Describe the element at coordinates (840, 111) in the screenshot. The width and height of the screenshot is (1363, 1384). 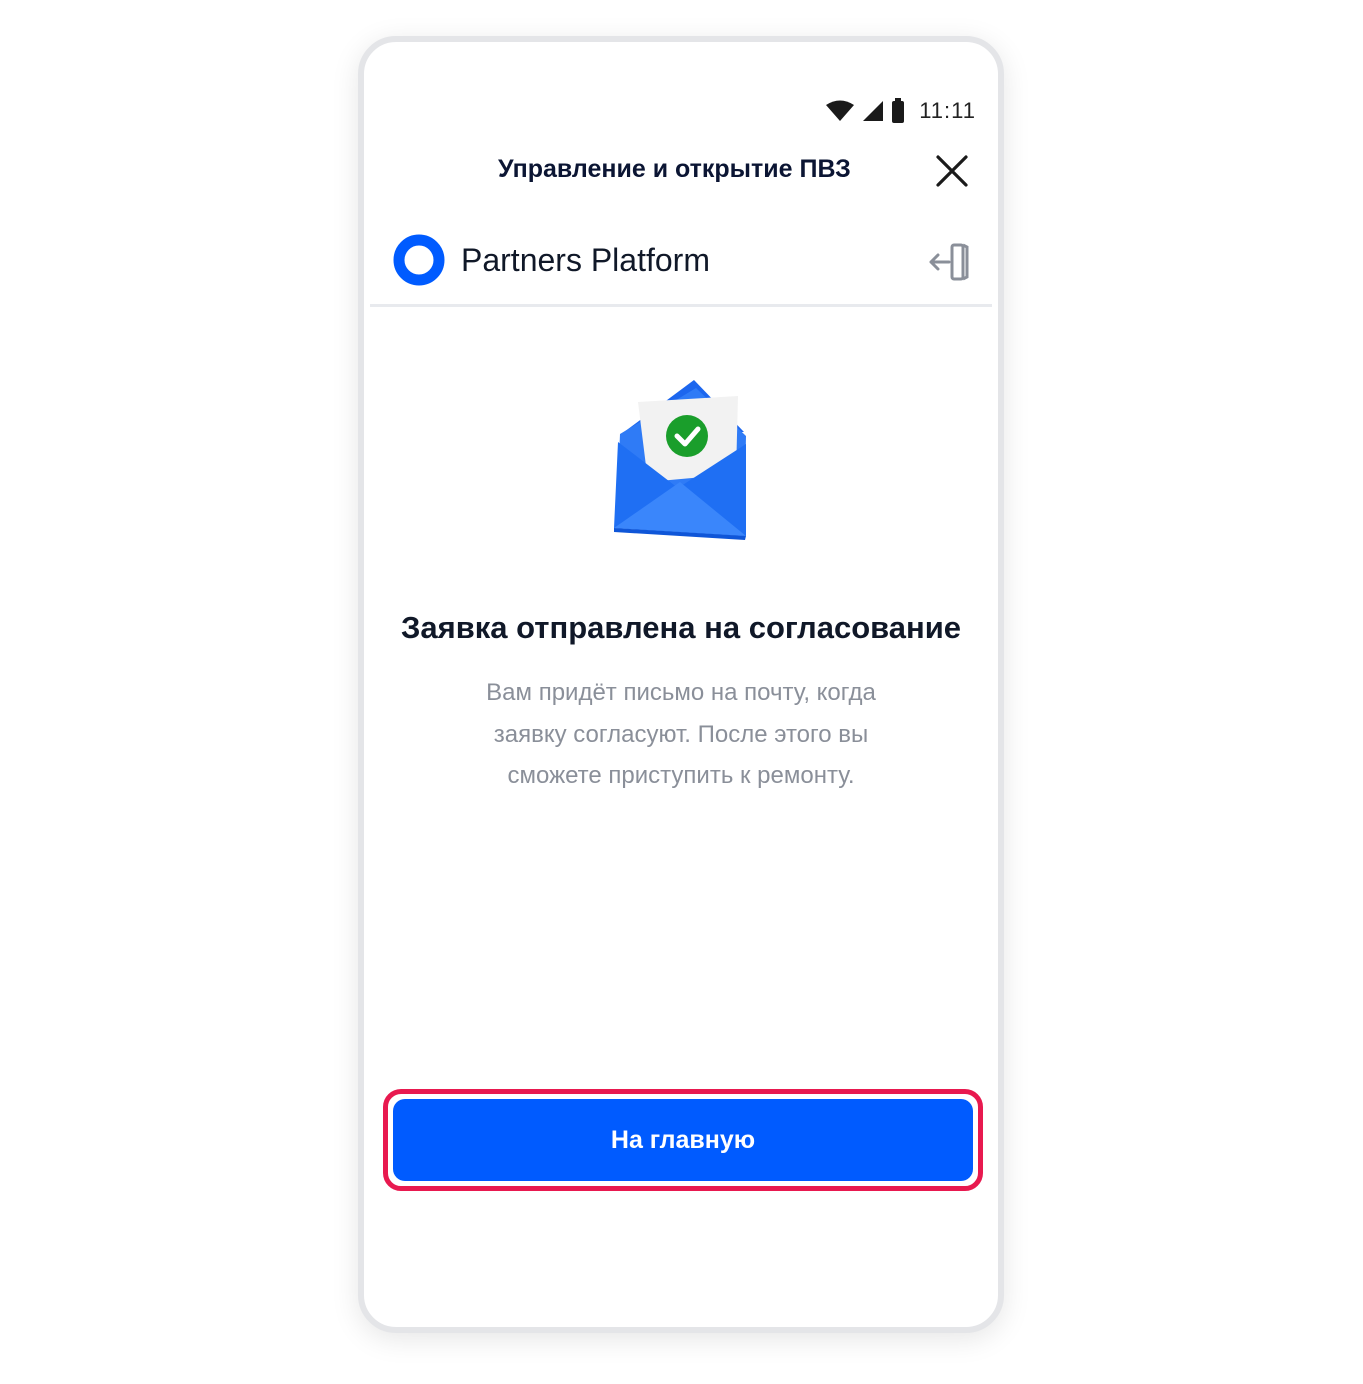
I see `wifi-icon` at that location.